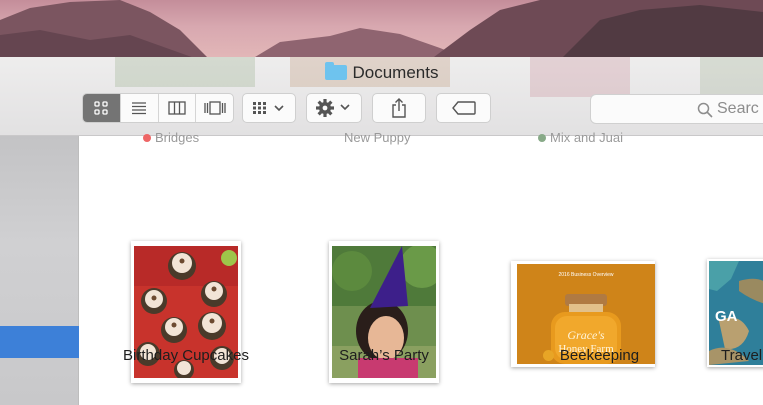 This screenshot has height=405, width=763. I want to click on window-title: Documents, so click(381, 72).